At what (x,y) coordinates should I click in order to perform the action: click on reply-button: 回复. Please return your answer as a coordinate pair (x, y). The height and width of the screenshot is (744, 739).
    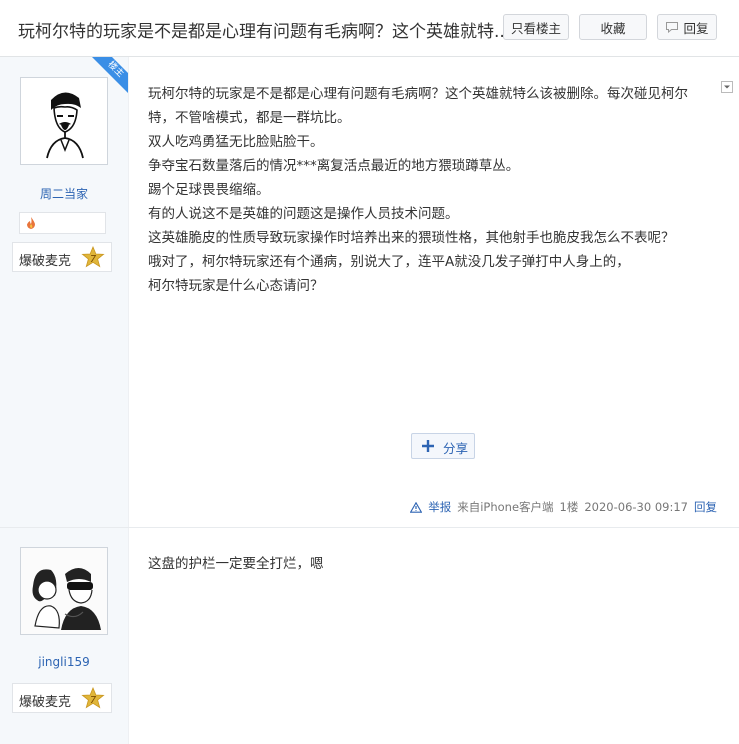
    Looking at the image, I should click on (687, 27).